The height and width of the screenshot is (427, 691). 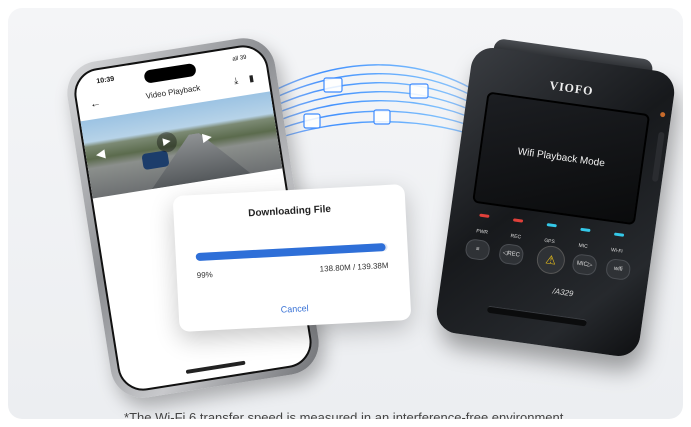 I want to click on status-time: 10:39, so click(x=105, y=80).